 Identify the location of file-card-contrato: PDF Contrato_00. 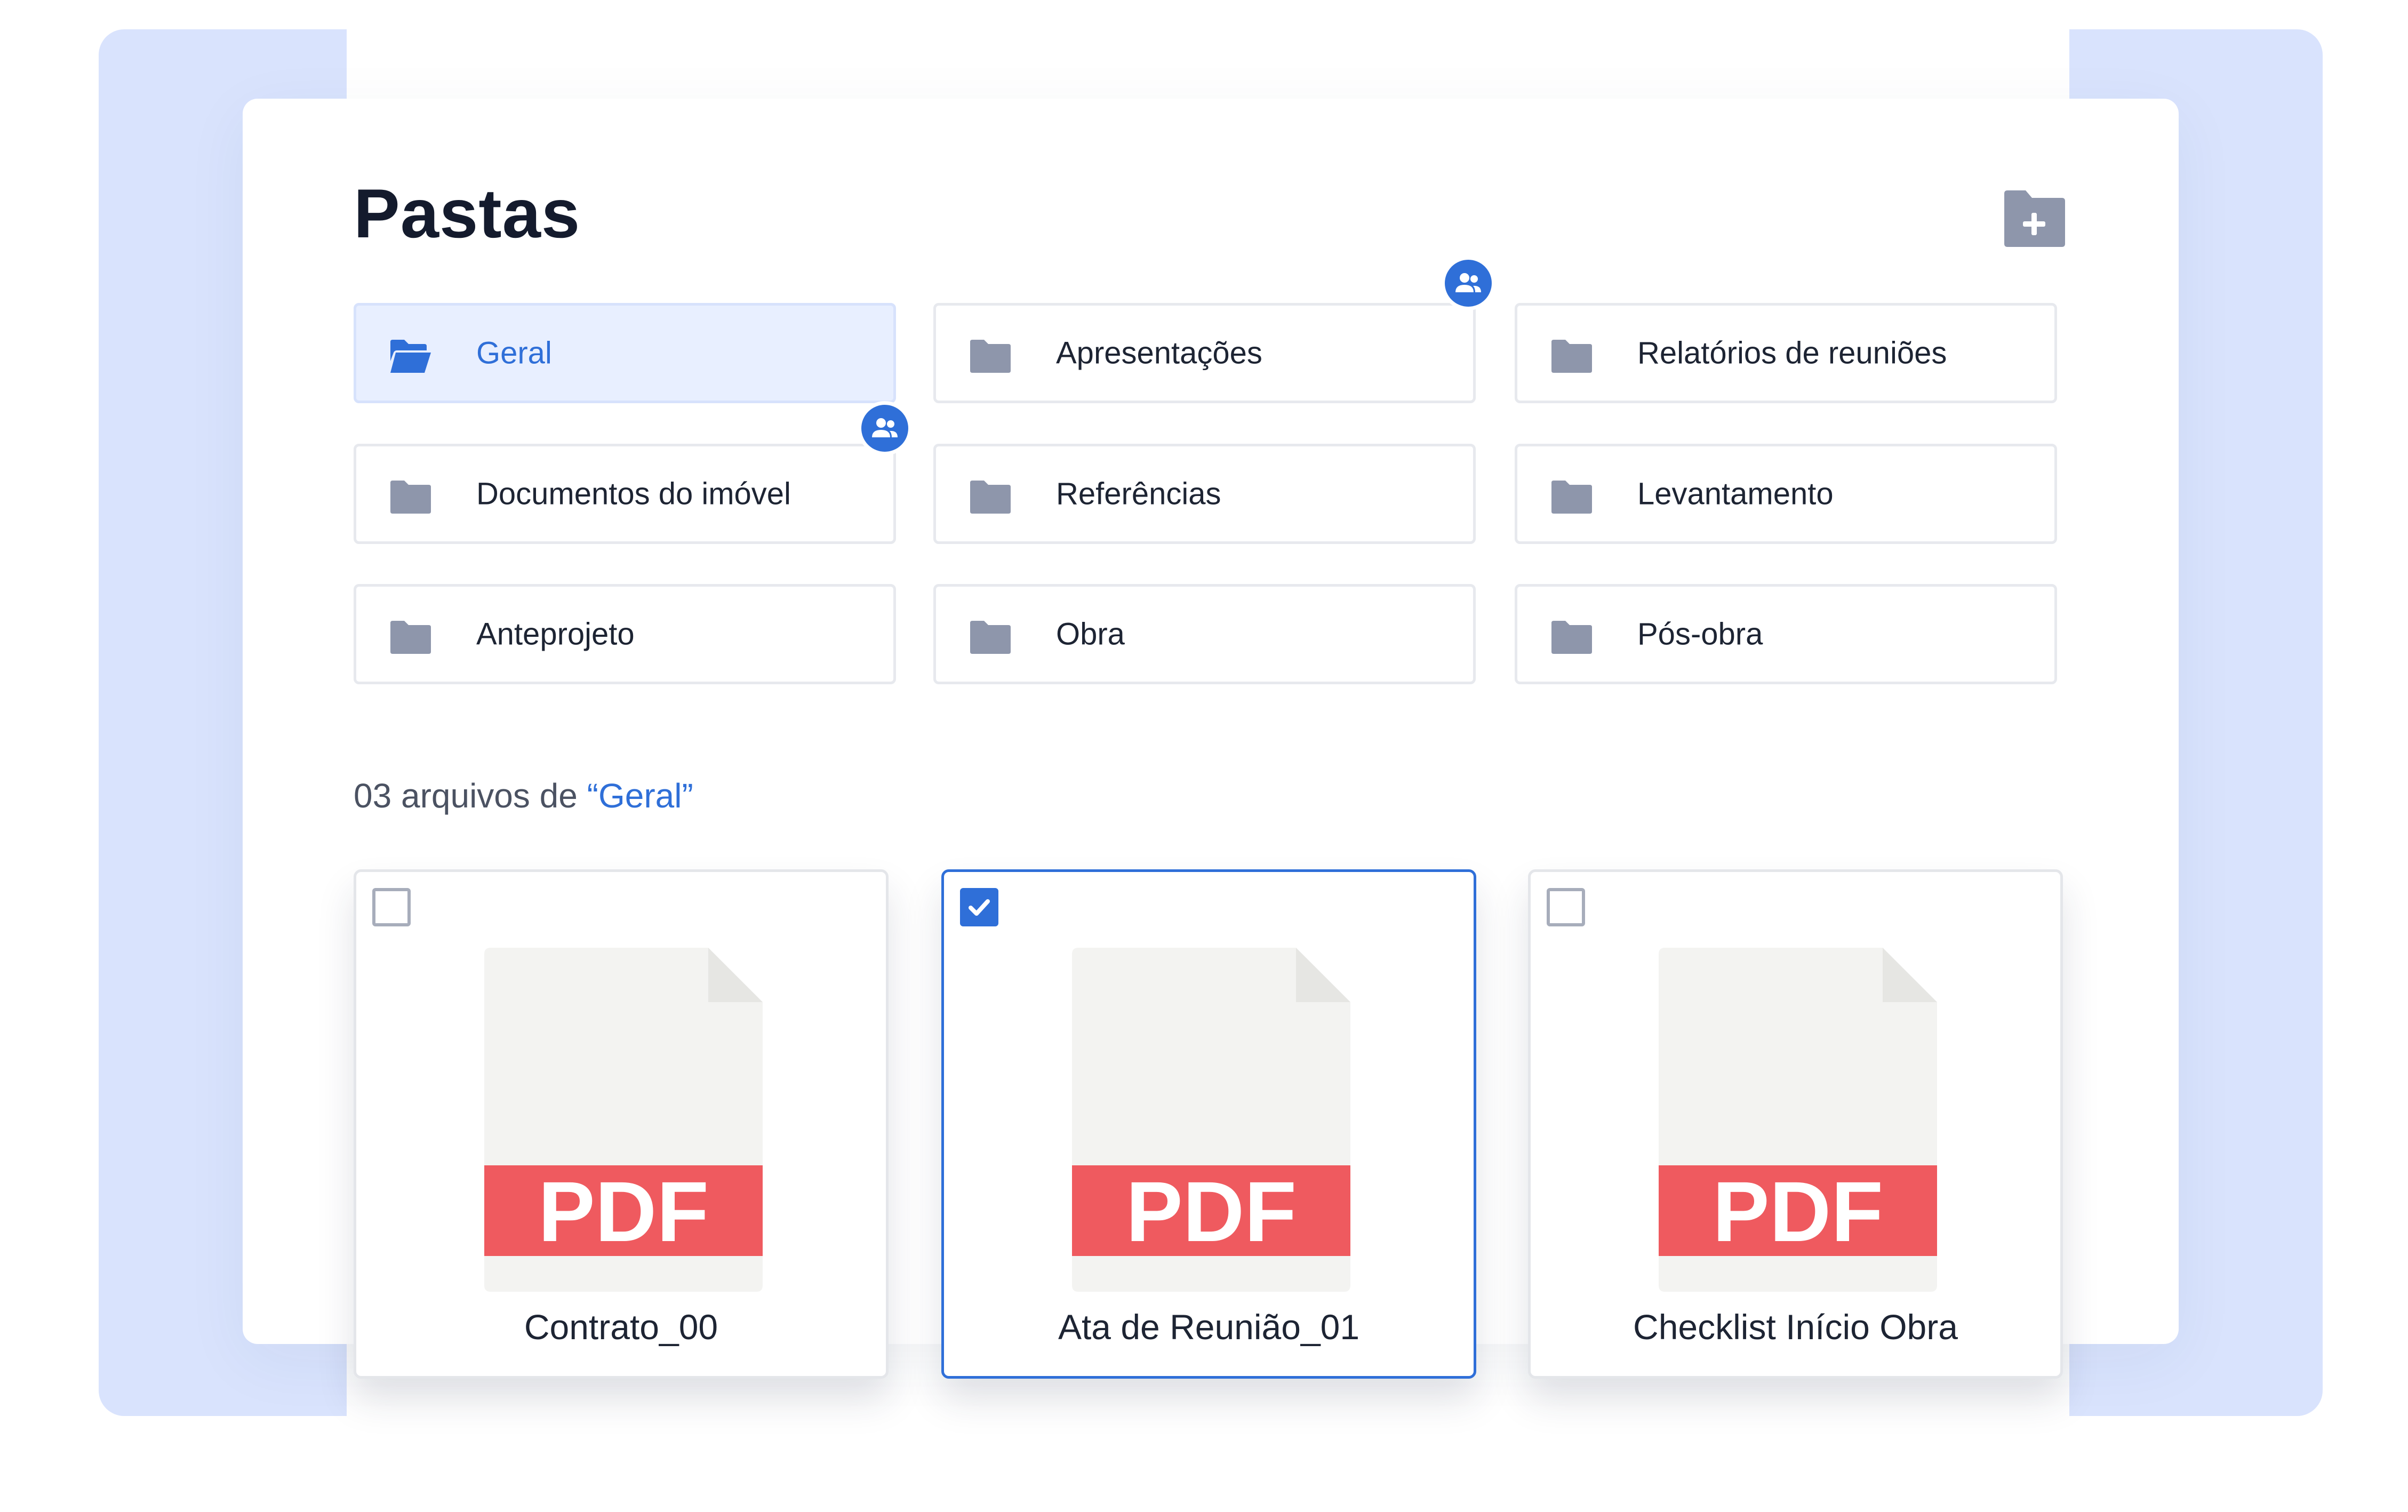
(621, 1124).